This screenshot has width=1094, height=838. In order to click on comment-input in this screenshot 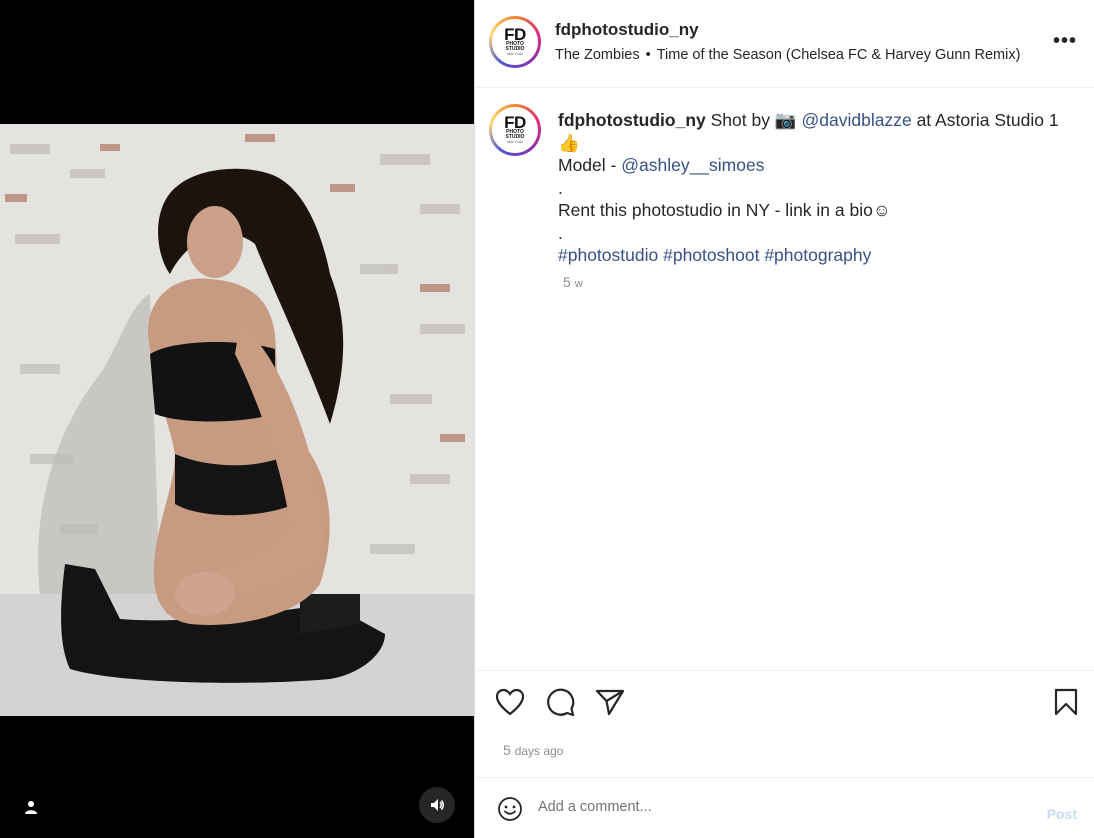, I will do `click(778, 807)`.